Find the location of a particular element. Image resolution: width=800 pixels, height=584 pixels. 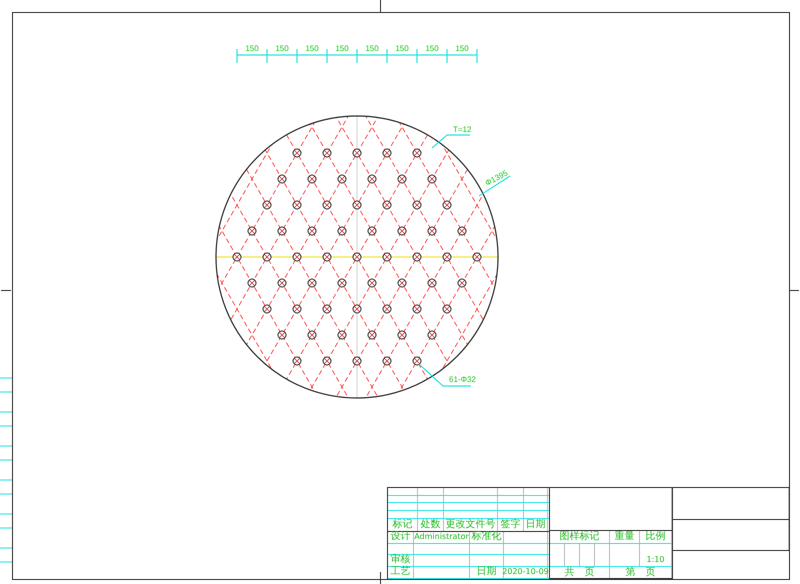

header-cell: 比例 is located at coordinates (656, 537).